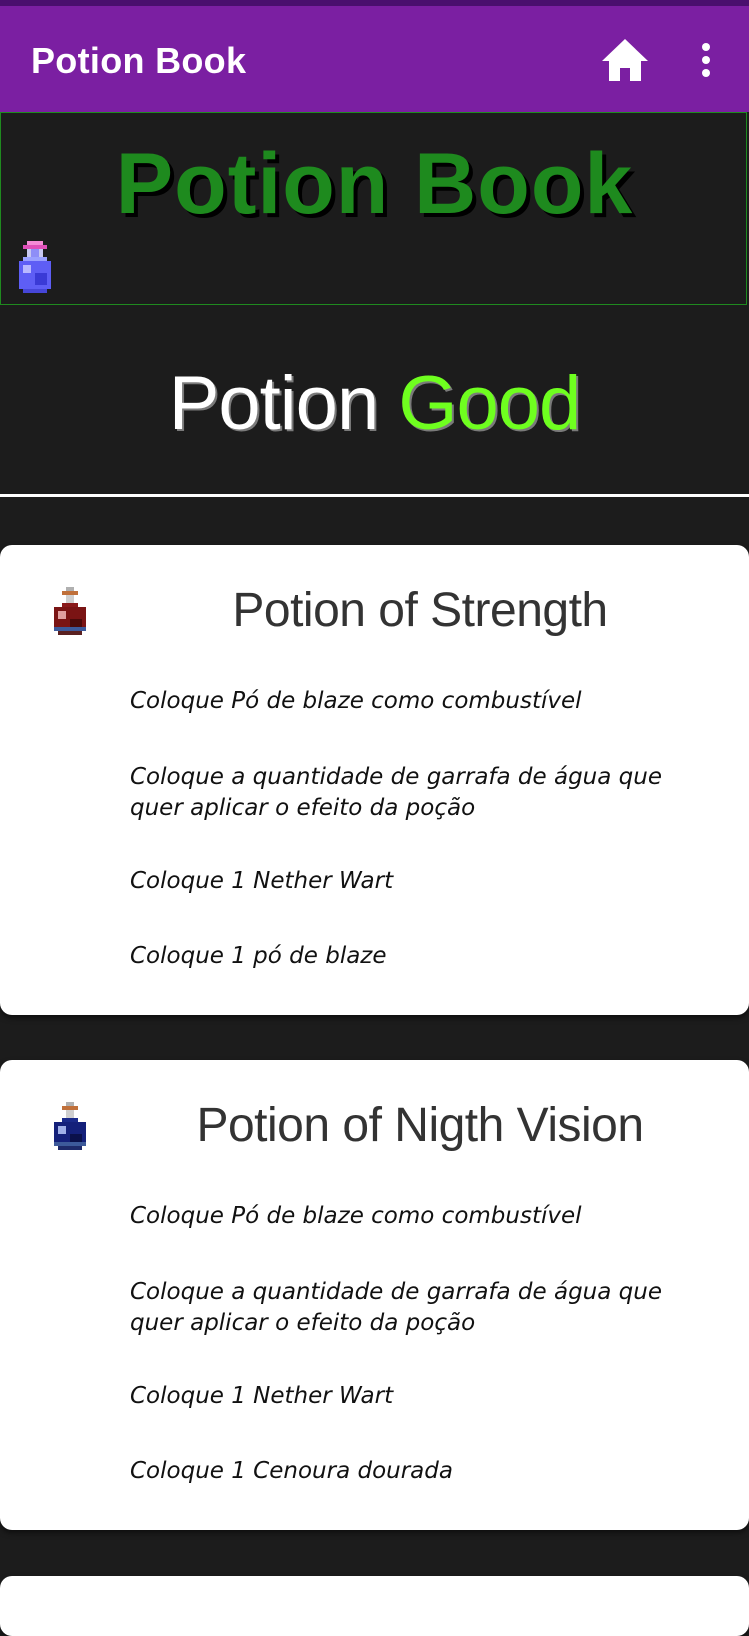 This screenshot has height=1636, width=749. Describe the element at coordinates (273, 403) in the screenshot. I see `section-heading-word: Potion` at that location.